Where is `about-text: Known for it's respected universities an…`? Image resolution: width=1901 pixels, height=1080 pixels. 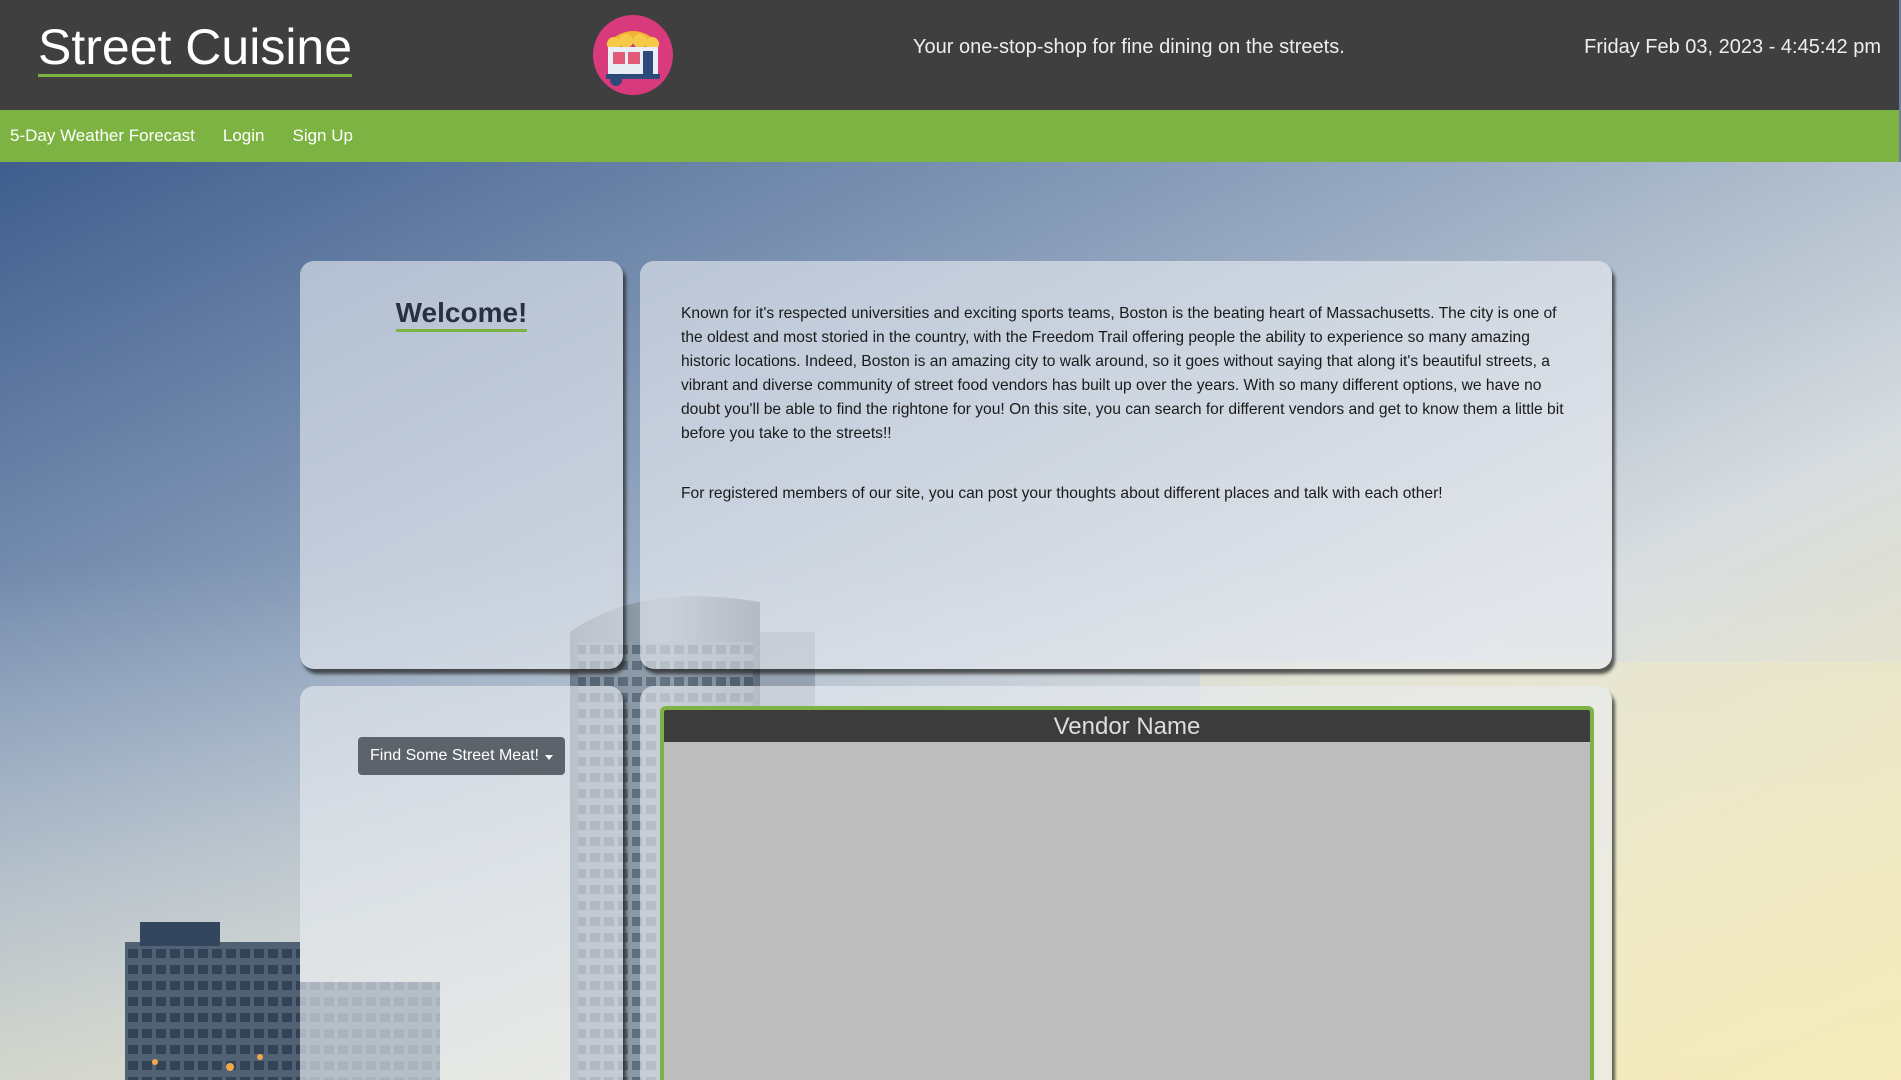 about-text: Known for it's respected universities an… is located at coordinates (1127, 404).